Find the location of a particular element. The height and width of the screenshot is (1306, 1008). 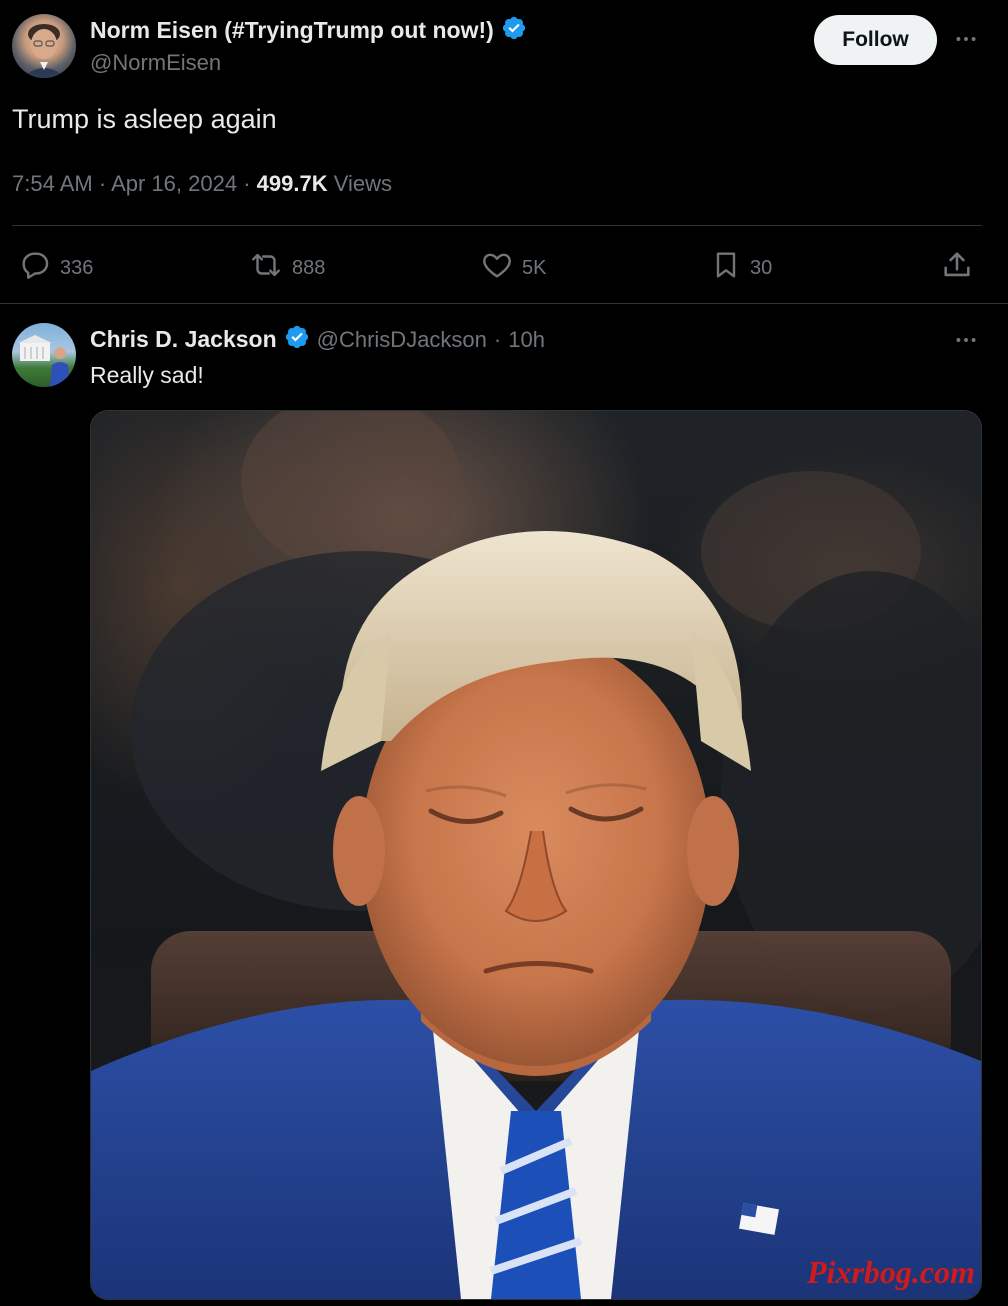

bookmark-button: 30 is located at coordinates (741, 268).